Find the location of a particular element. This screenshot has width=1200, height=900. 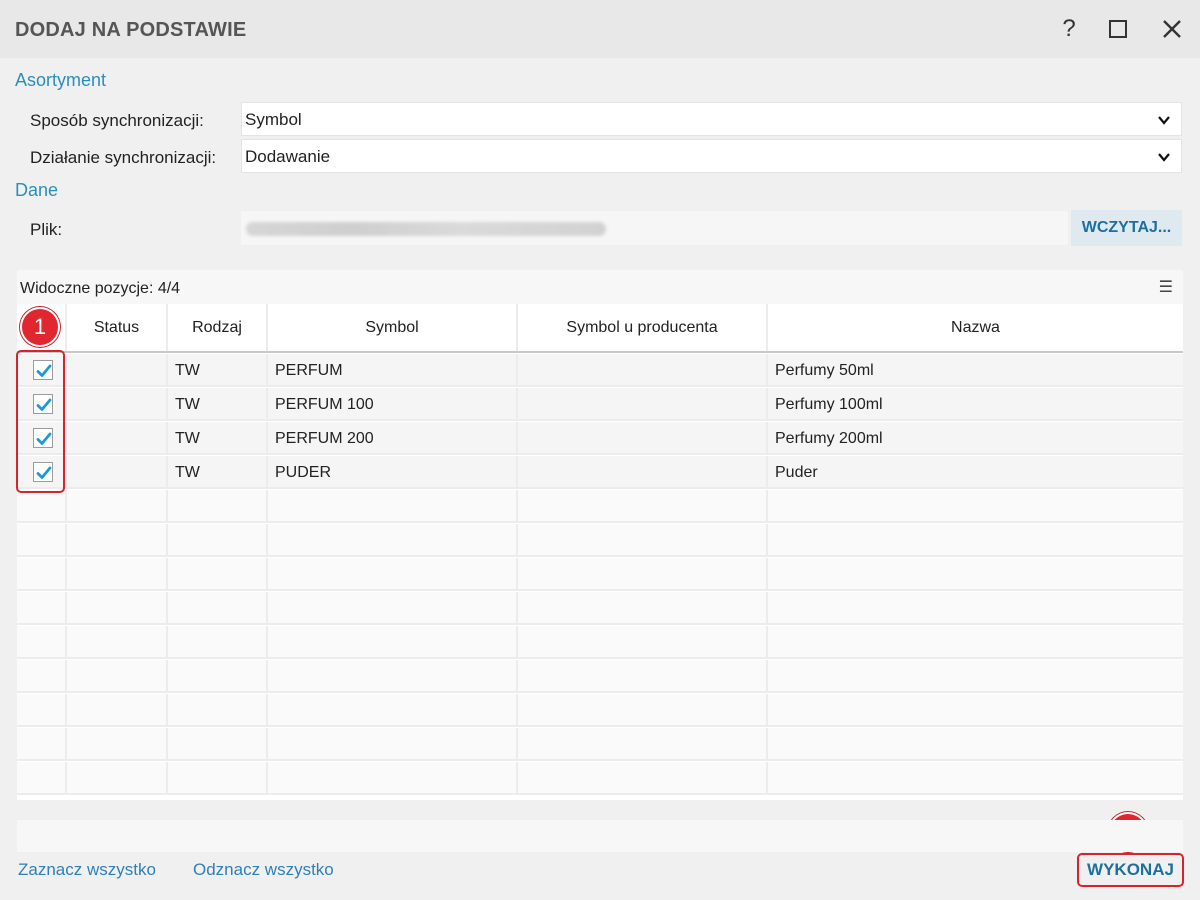

file-path-blurred is located at coordinates (426, 229).